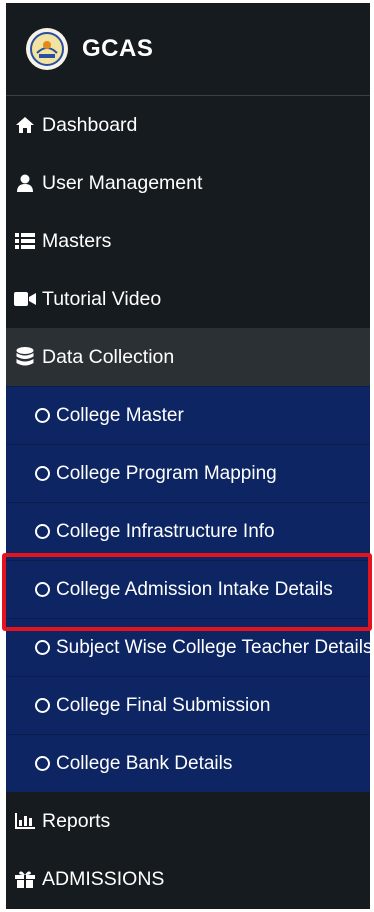 The width and height of the screenshot is (374, 912). What do you see at coordinates (188, 241) in the screenshot?
I see `nav-masters: Masters` at bounding box center [188, 241].